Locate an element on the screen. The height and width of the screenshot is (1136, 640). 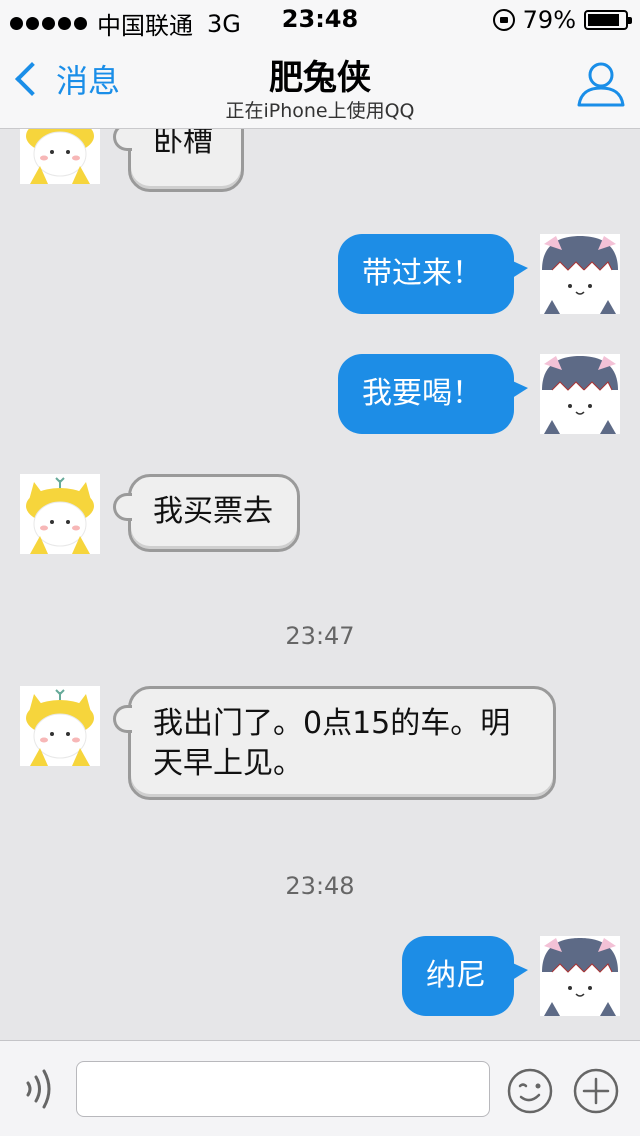
voice-icon is located at coordinates (38, 1089).